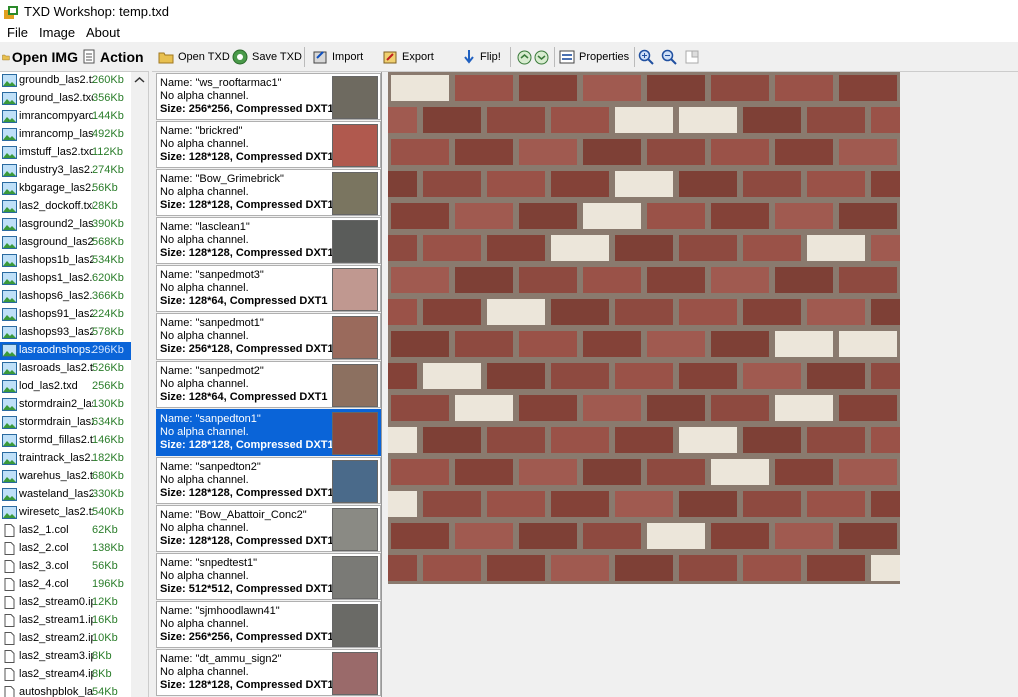 The height and width of the screenshot is (697, 1018). What do you see at coordinates (67, 207) in the screenshot?
I see `file-list-item: las2_dockoff.txd 28Kb` at bounding box center [67, 207].